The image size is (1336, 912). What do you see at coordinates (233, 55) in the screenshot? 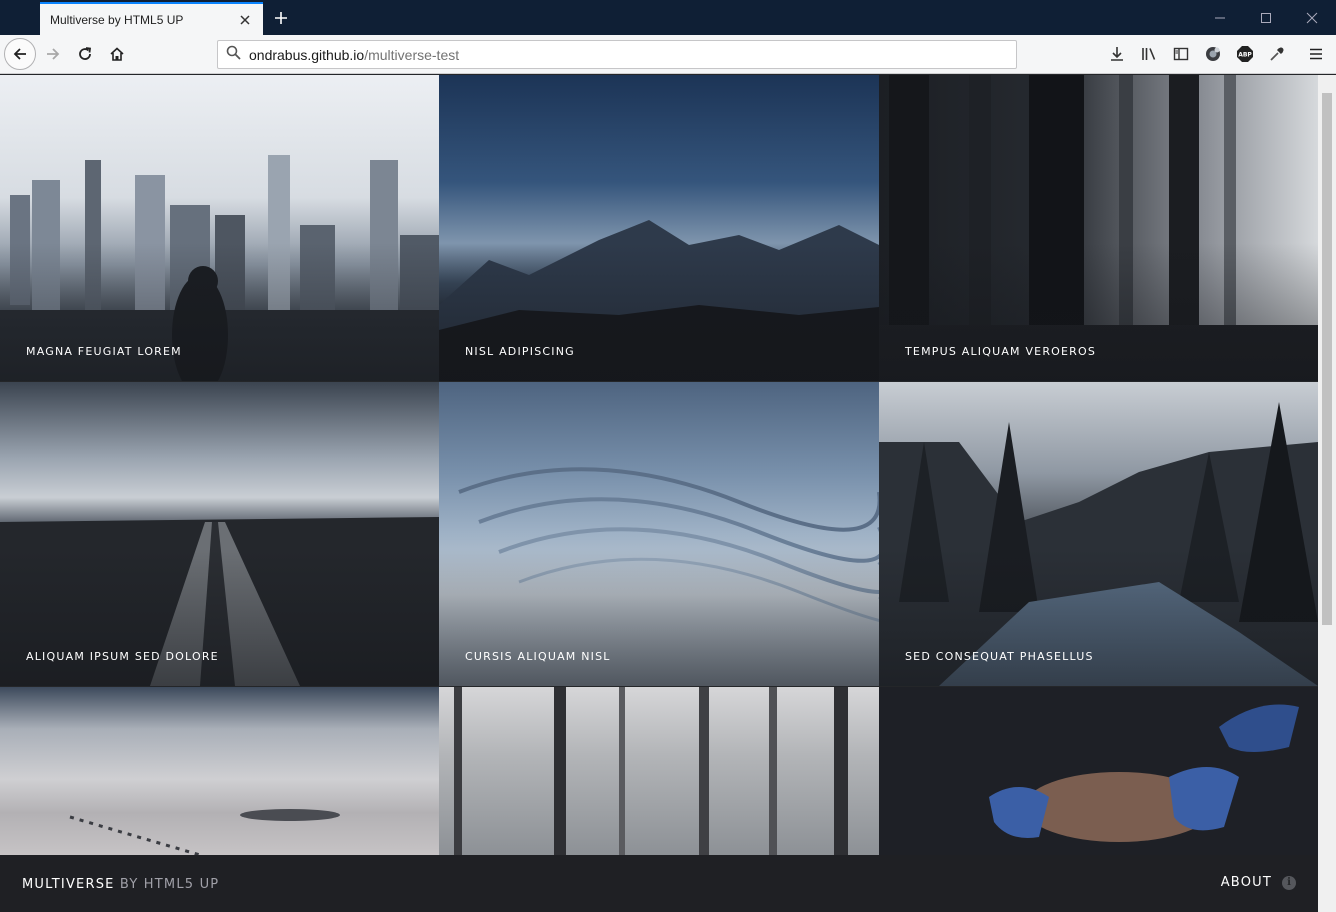
I see `search-icon` at bounding box center [233, 55].